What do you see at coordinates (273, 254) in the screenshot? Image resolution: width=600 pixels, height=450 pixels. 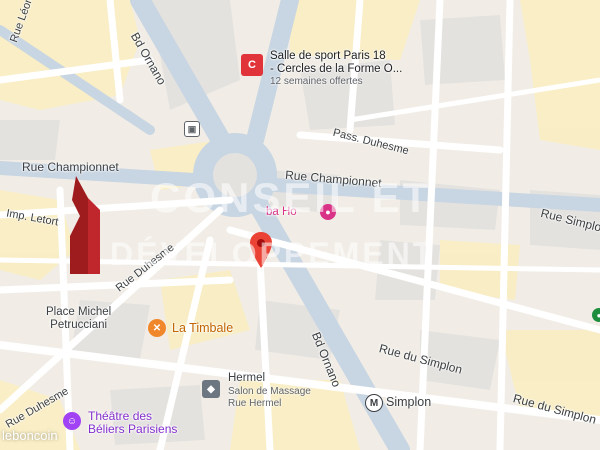 I see `watermark-line-2: DÉVELOPPEMENT` at bounding box center [273, 254].